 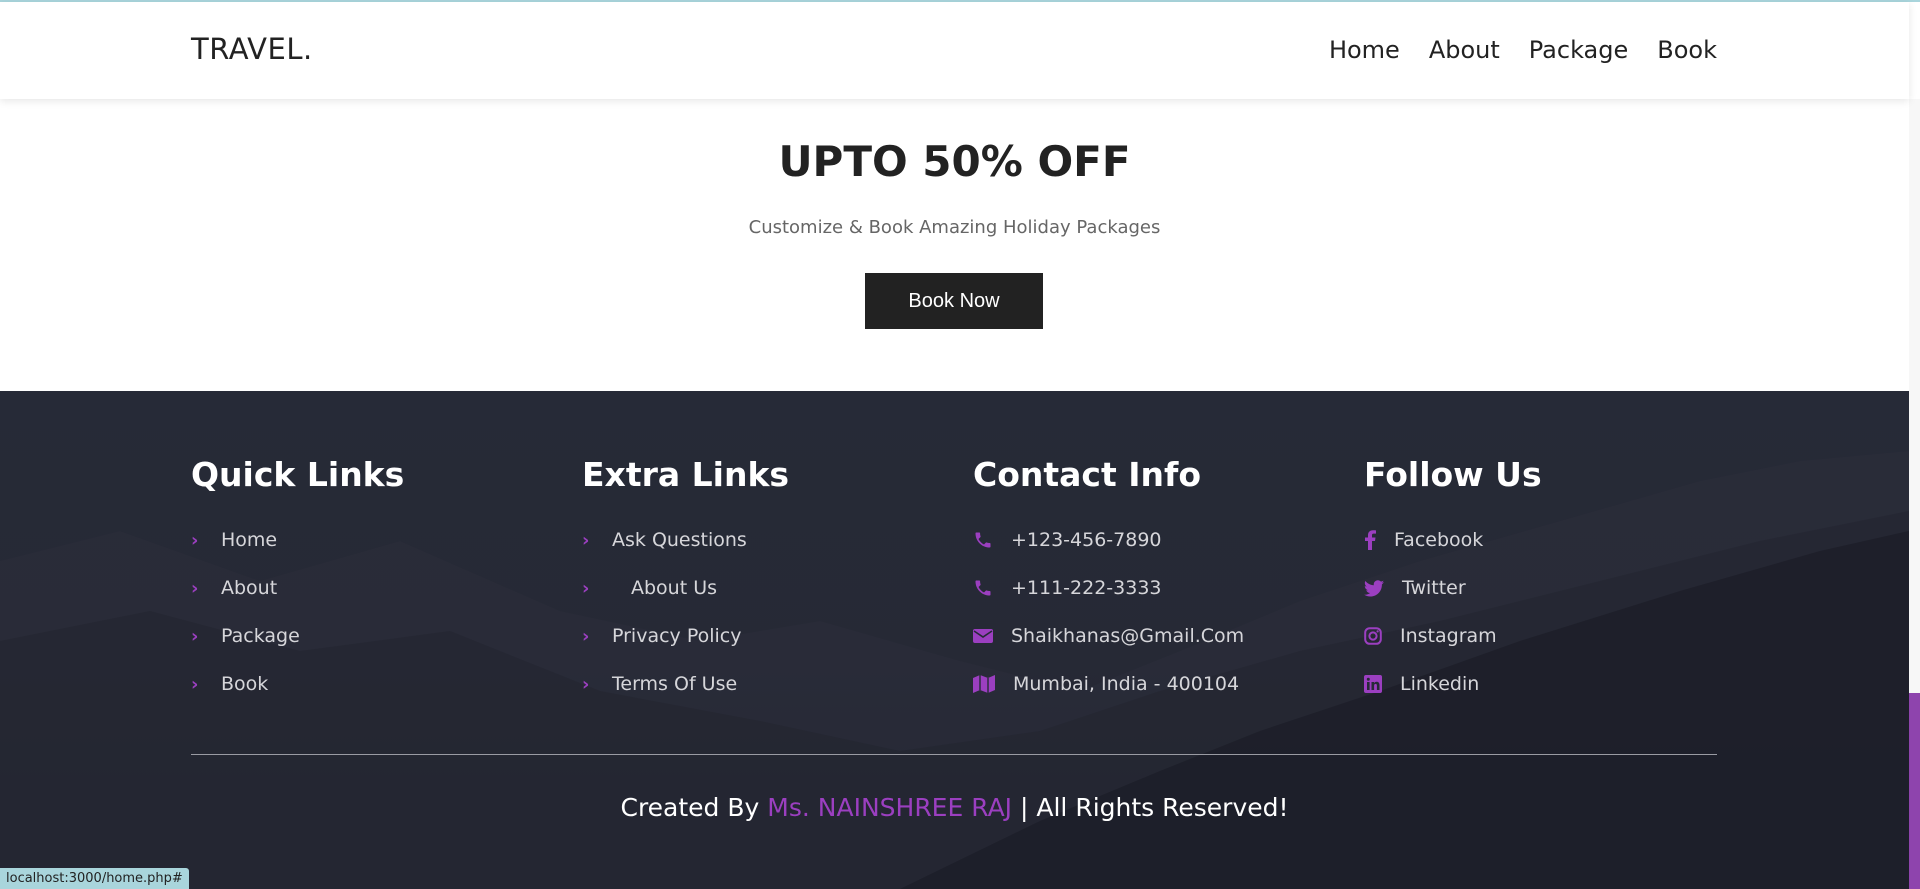 What do you see at coordinates (1154, 807) in the screenshot?
I see `credit-suffix: | All Rights Reserved!` at bounding box center [1154, 807].